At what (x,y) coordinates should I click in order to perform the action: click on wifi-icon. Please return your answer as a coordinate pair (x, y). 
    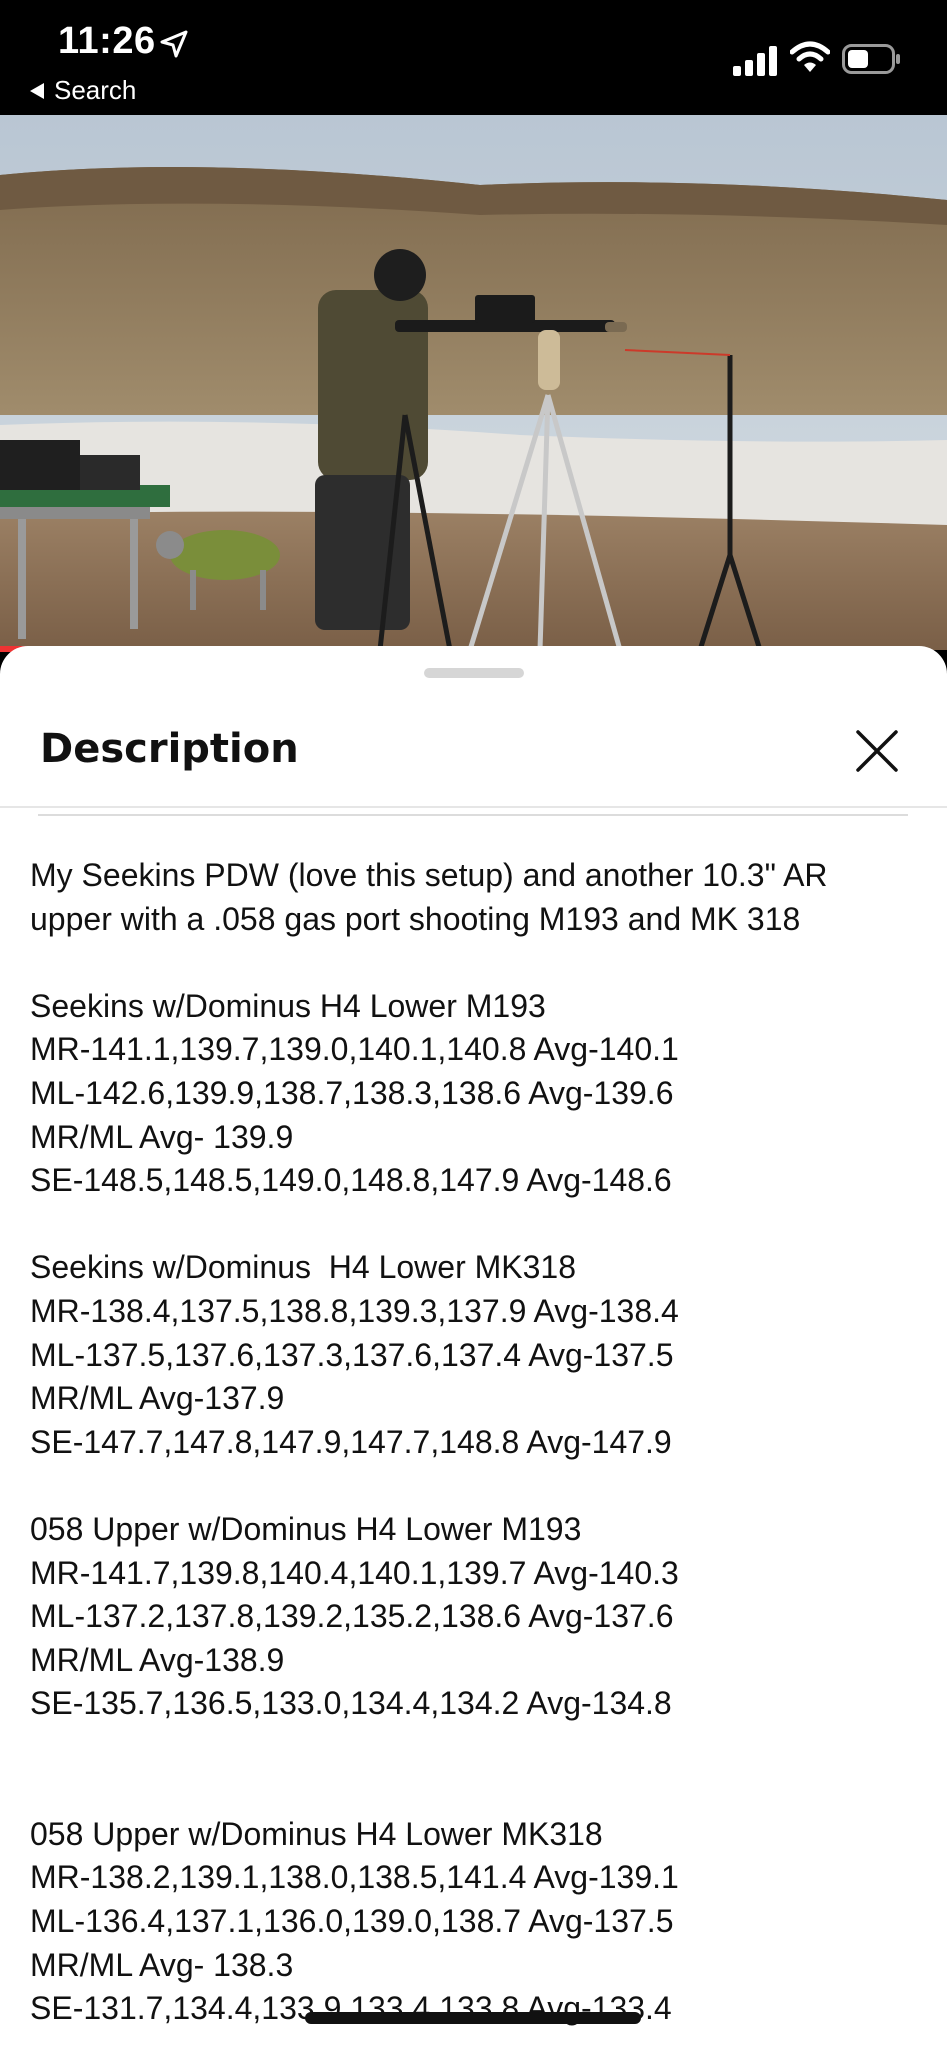
    Looking at the image, I should click on (810, 56).